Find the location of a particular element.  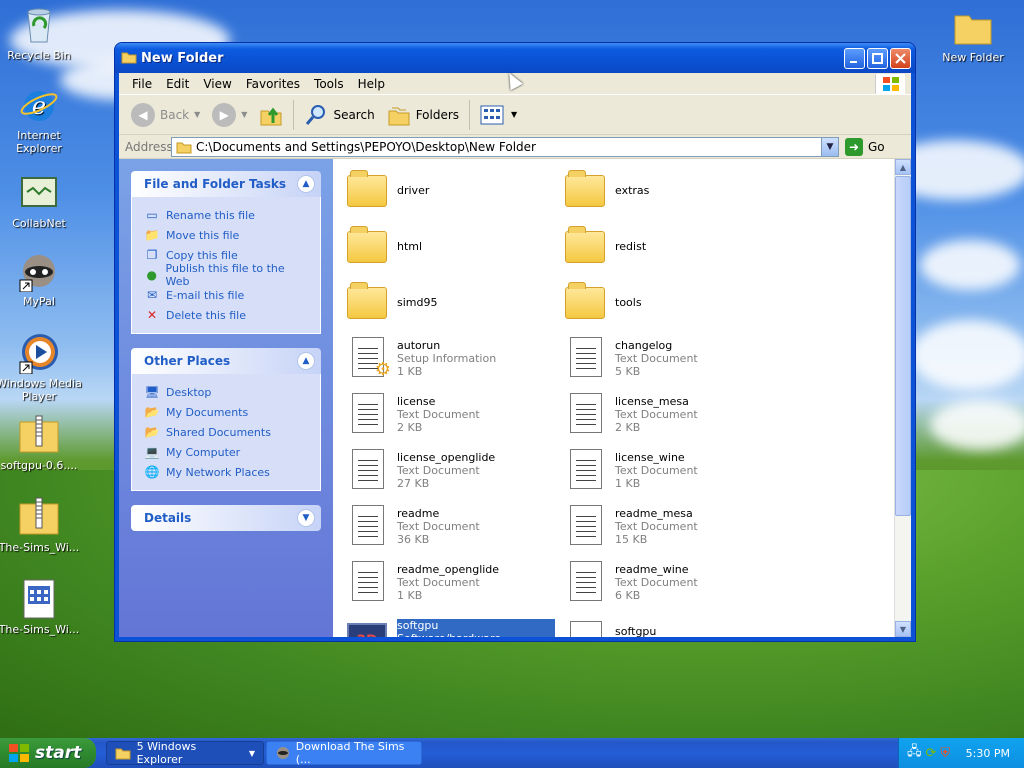

menu-file: File is located at coordinates (142, 84).